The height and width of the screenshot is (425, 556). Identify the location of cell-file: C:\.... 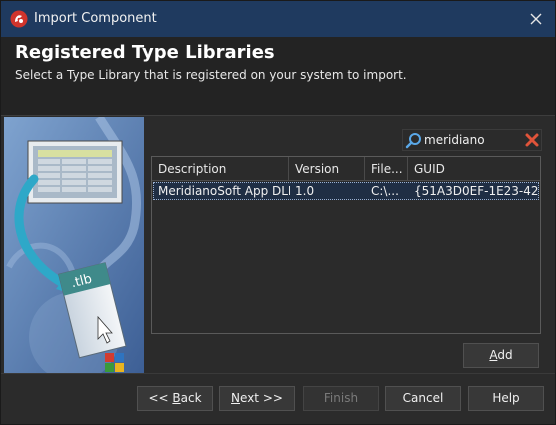
(385, 191).